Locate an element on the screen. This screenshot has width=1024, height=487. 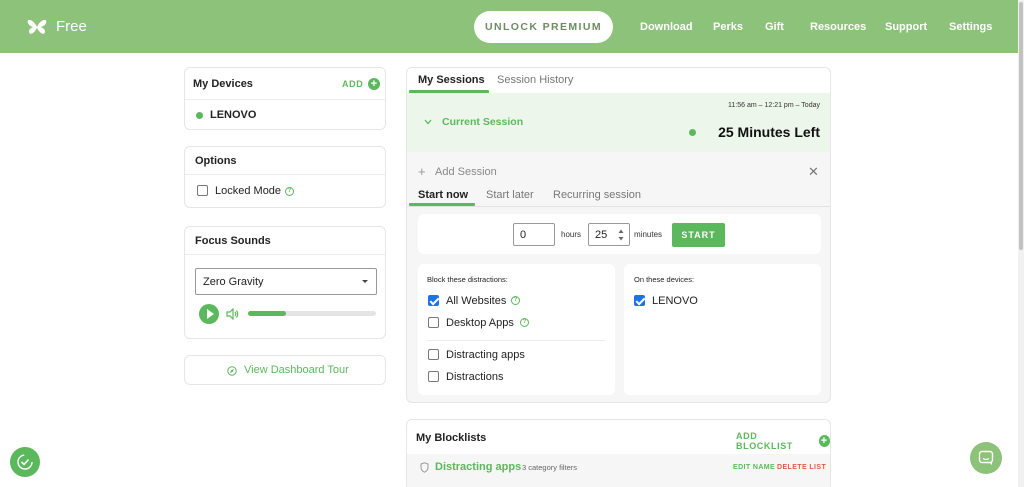
locked-mode-label: Locked Mode is located at coordinates (248, 191).